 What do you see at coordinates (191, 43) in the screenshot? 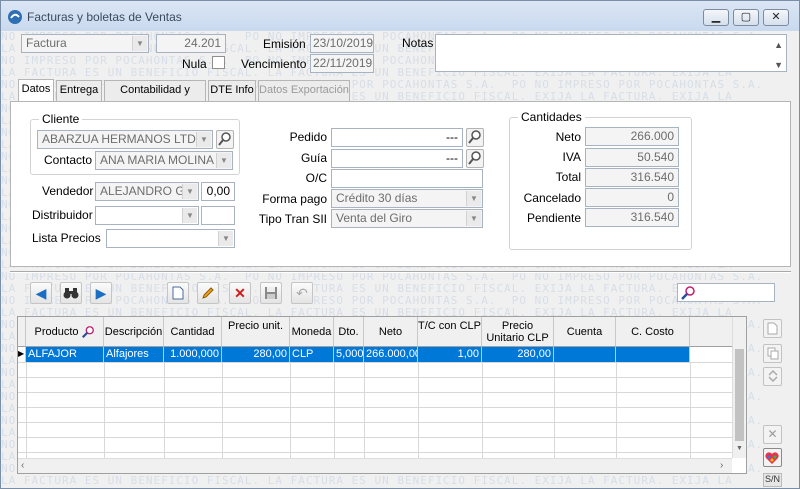
I see `doc-number-field: 24.201` at bounding box center [191, 43].